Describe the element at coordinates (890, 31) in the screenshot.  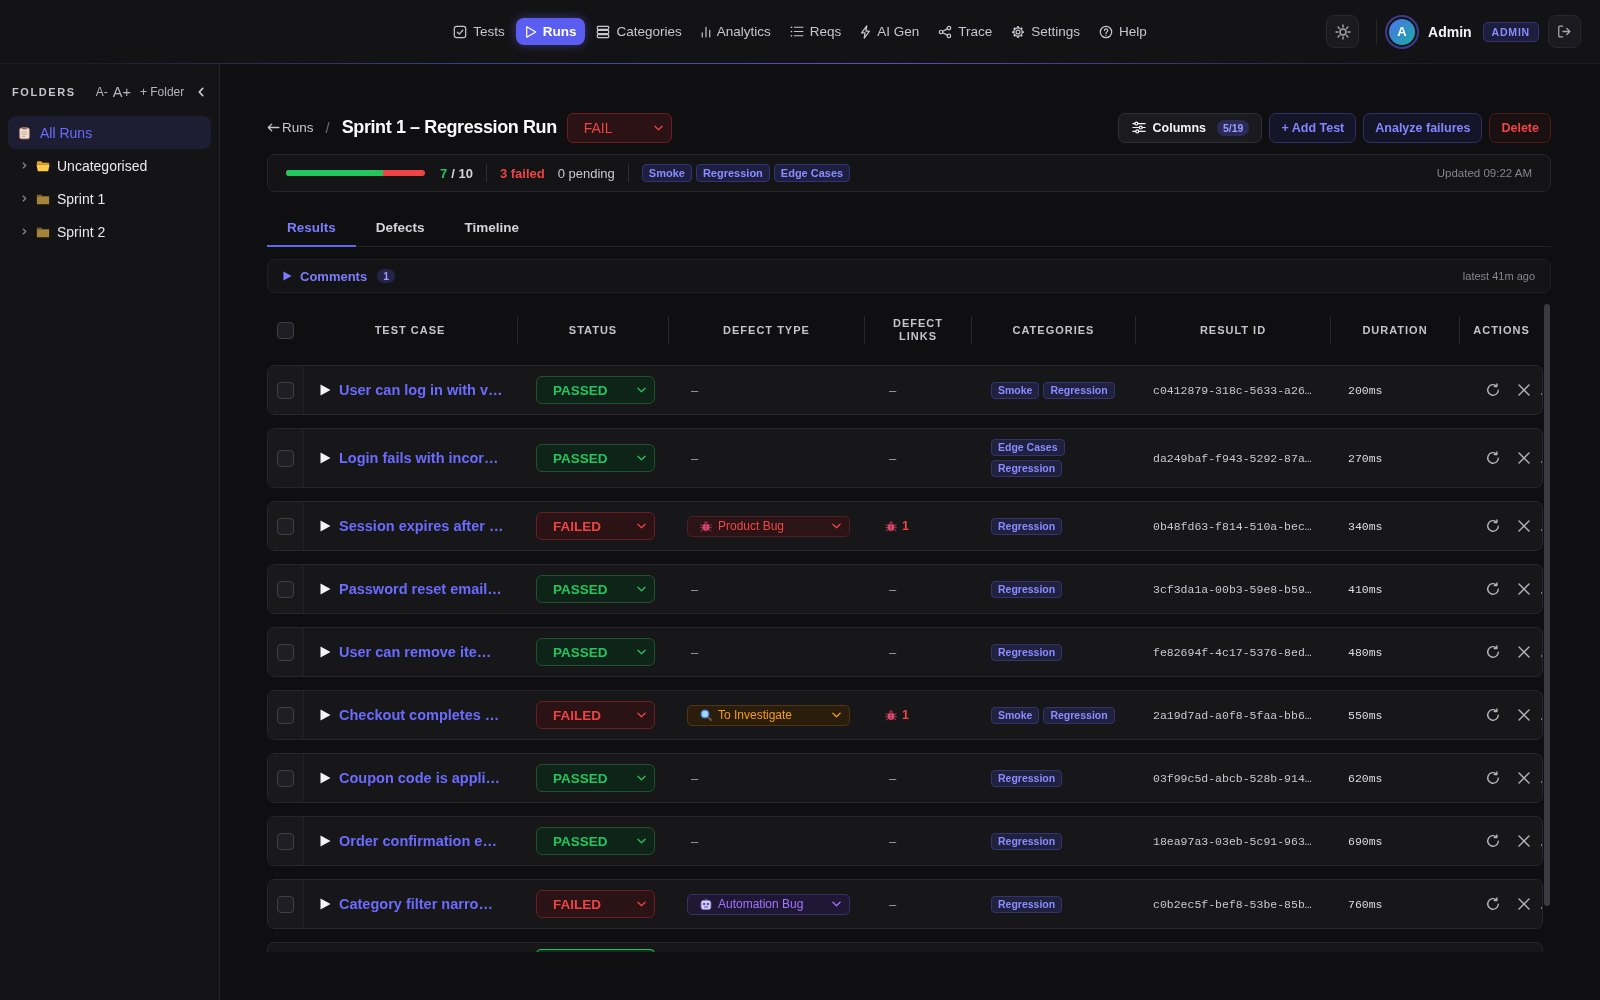
I see `nav-tab: AI Gen` at that location.